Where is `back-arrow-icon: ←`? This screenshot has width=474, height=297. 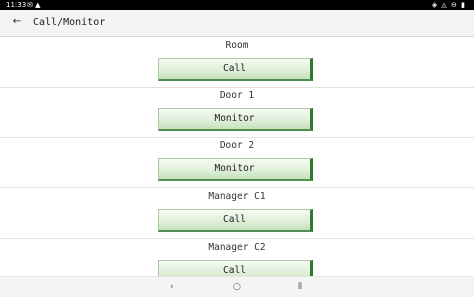 back-arrow-icon: ← is located at coordinates (17, 22).